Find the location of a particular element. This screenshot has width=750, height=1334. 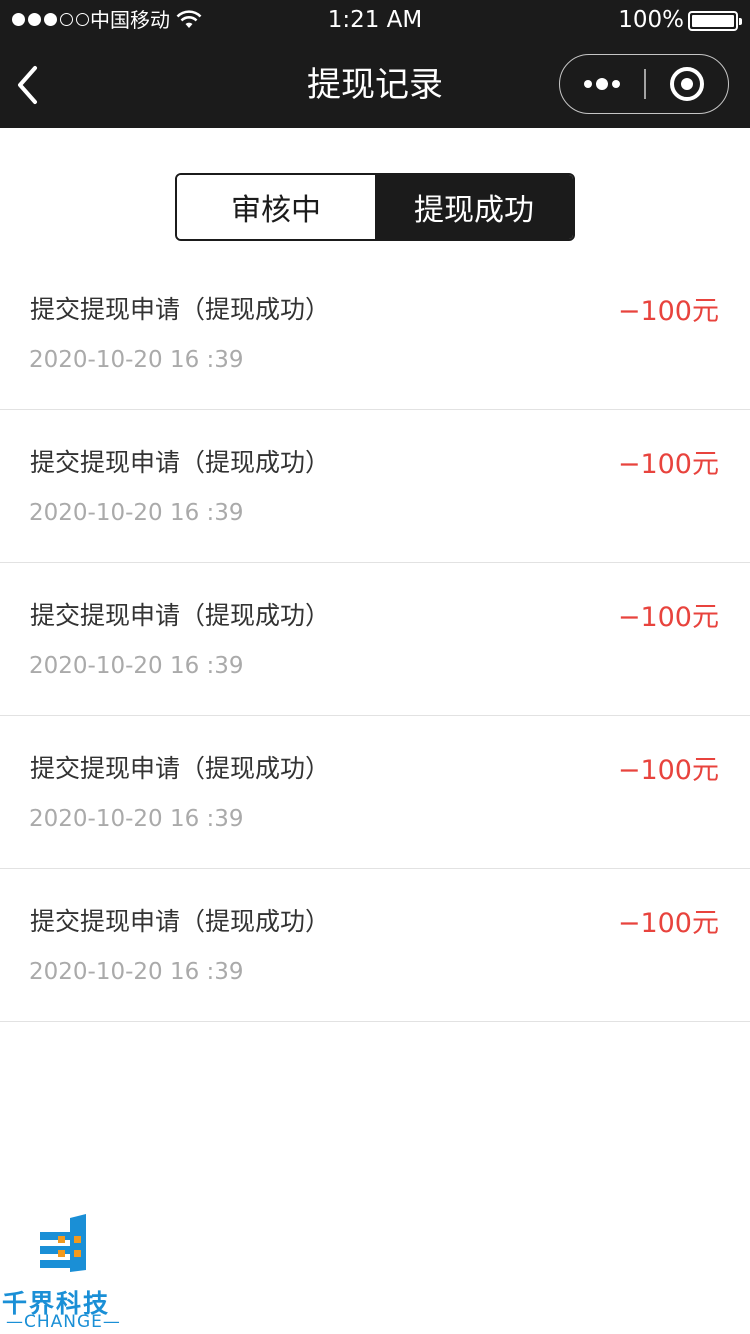

mini-program-capsule is located at coordinates (644, 84).